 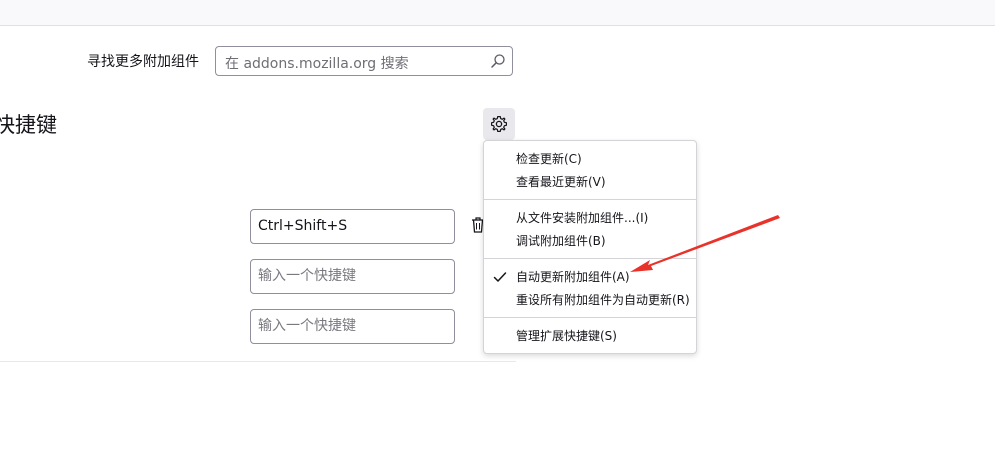 I want to click on top-bar, so click(x=497, y=13).